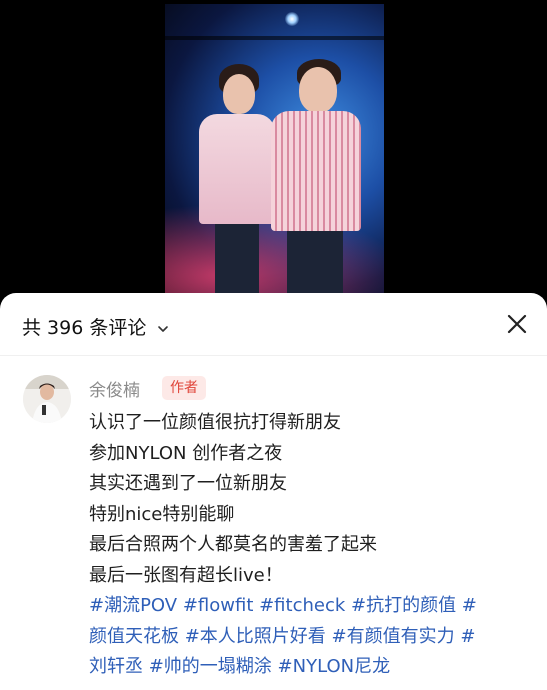  What do you see at coordinates (186, 453) in the screenshot?
I see `comment-line: 参加NYLON 创作者之夜` at bounding box center [186, 453].